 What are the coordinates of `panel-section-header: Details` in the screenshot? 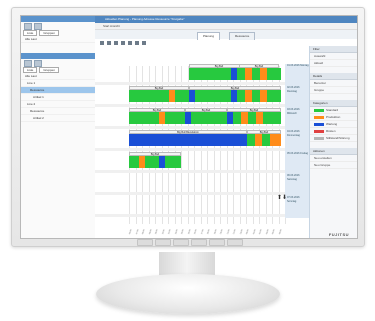 It's located at (333, 76).